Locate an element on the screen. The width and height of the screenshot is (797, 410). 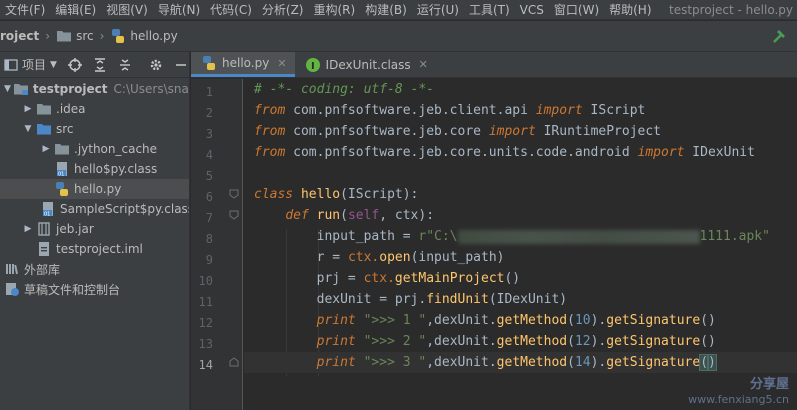
collapse-all-icon is located at coordinates (124, 65).